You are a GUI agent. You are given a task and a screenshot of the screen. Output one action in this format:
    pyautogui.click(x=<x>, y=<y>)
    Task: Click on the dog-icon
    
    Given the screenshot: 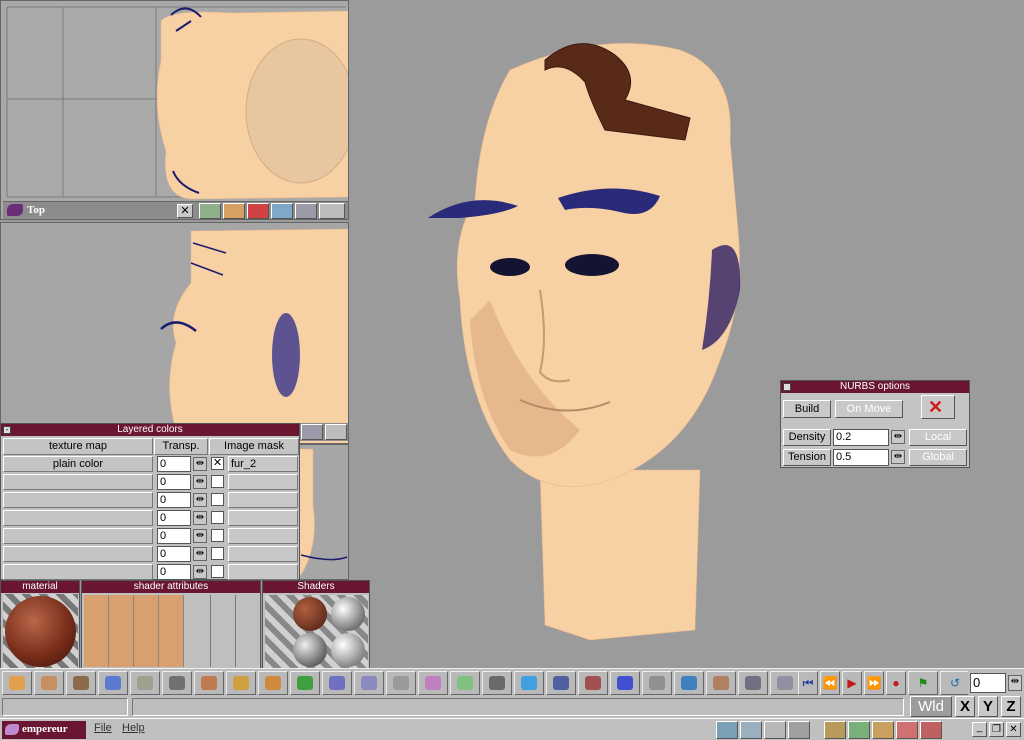 What is the action you would take?
    pyautogui.click(x=81, y=683)
    